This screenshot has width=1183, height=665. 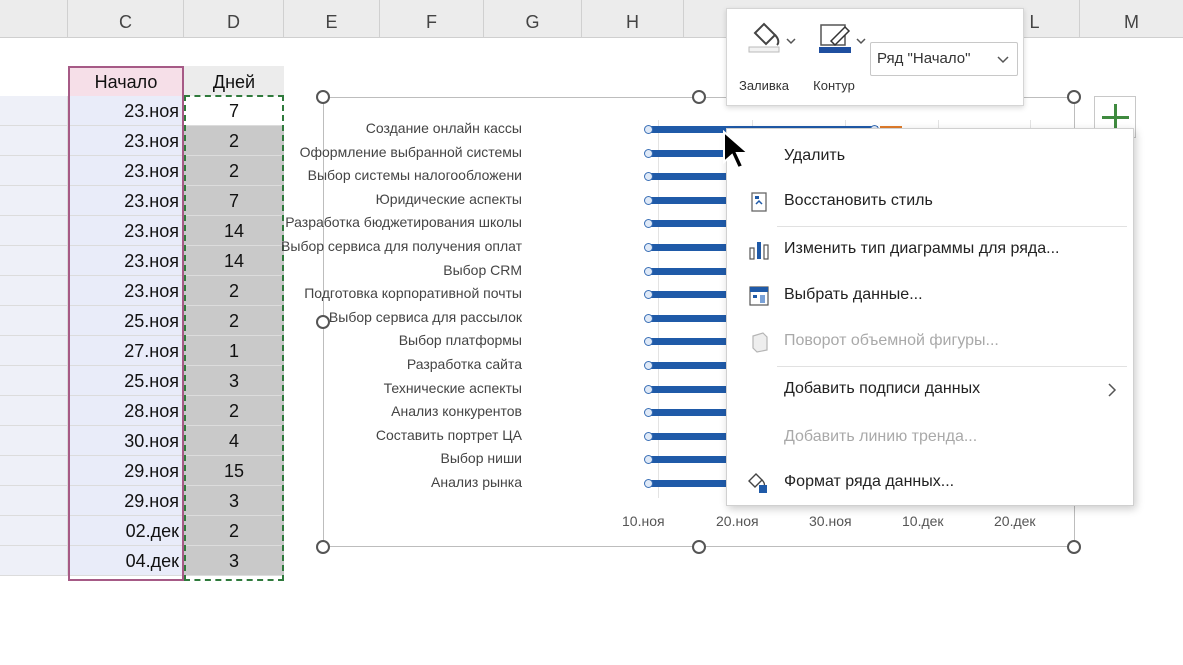 What do you see at coordinates (234, 471) in the screenshot?
I see `cell-days: 15` at bounding box center [234, 471].